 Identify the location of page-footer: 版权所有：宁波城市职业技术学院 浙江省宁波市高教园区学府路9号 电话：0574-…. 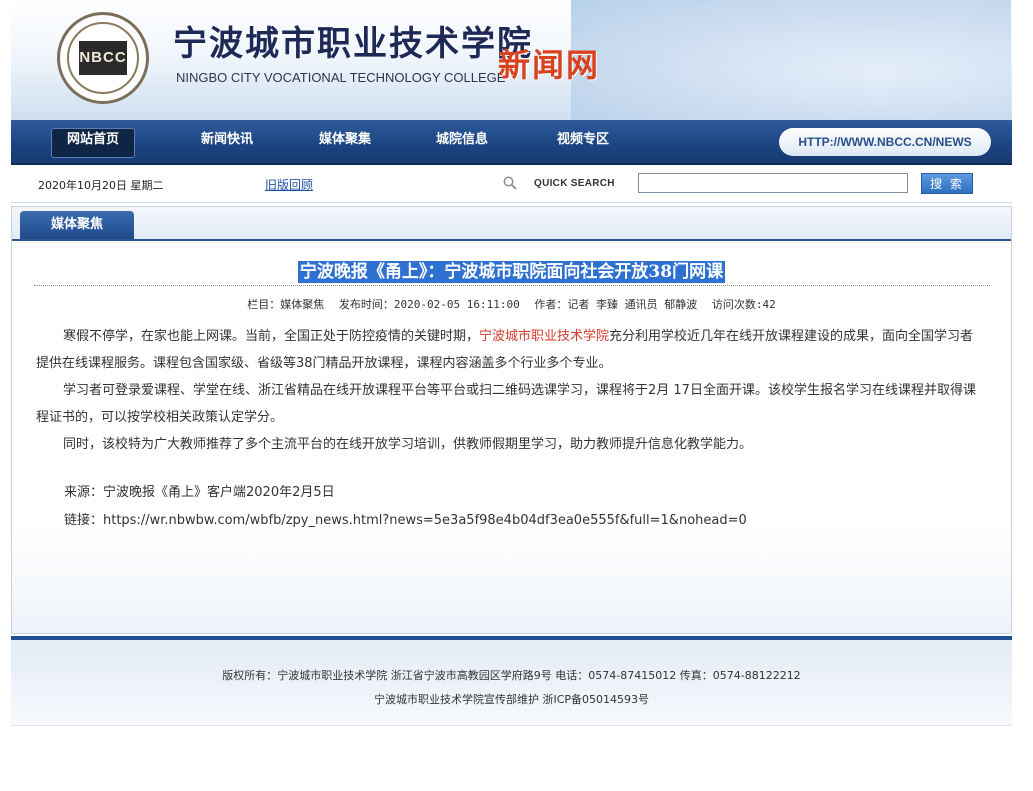
(511, 683).